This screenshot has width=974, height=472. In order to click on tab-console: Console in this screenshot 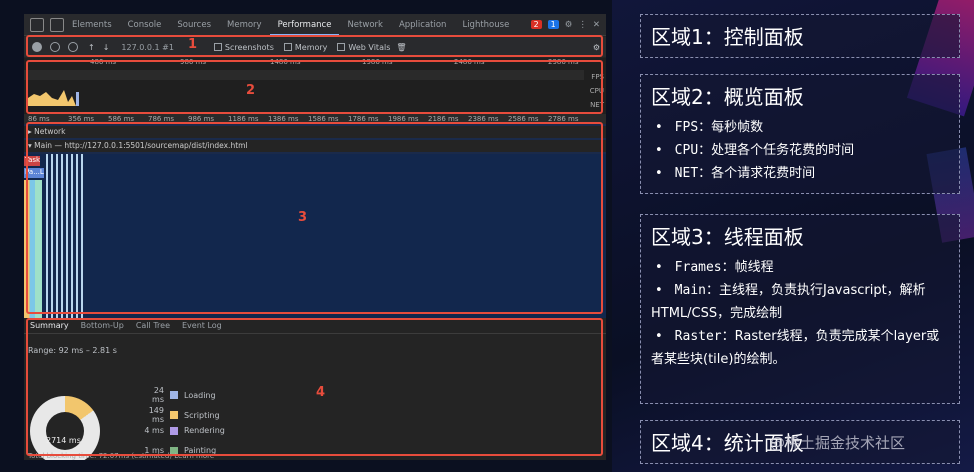, I will do `click(145, 25)`.